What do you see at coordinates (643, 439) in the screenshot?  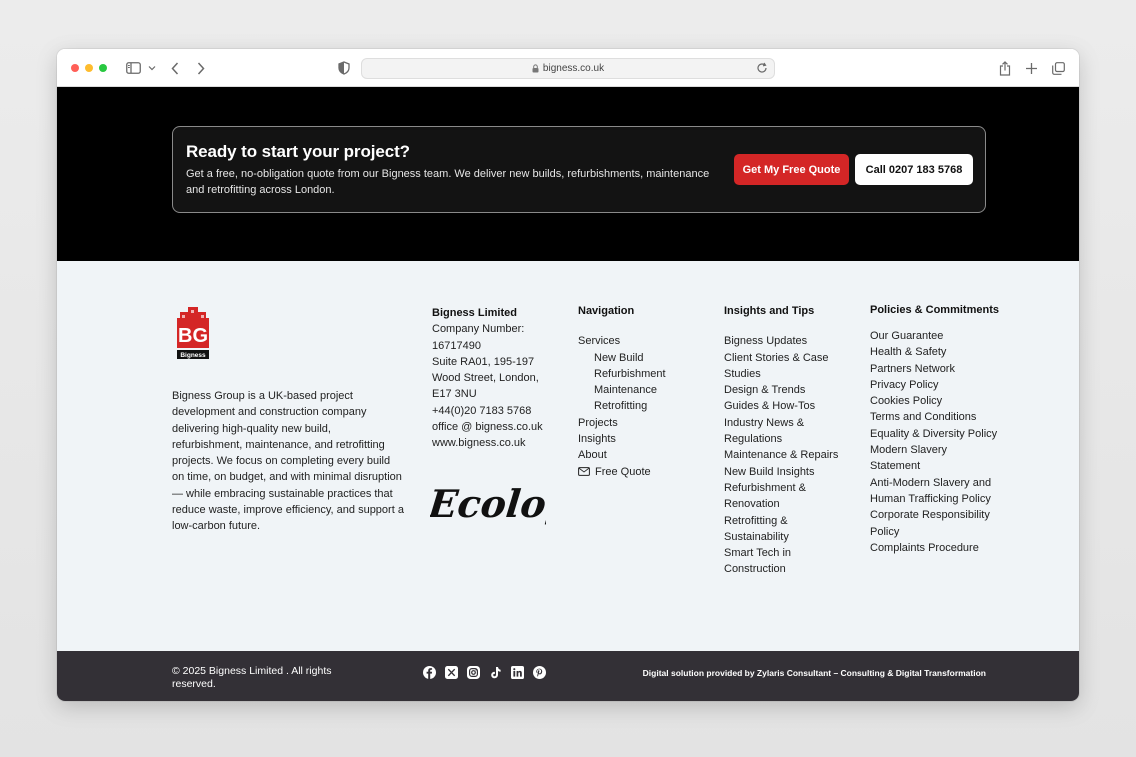 I see `nav-link-insights: Insights` at bounding box center [643, 439].